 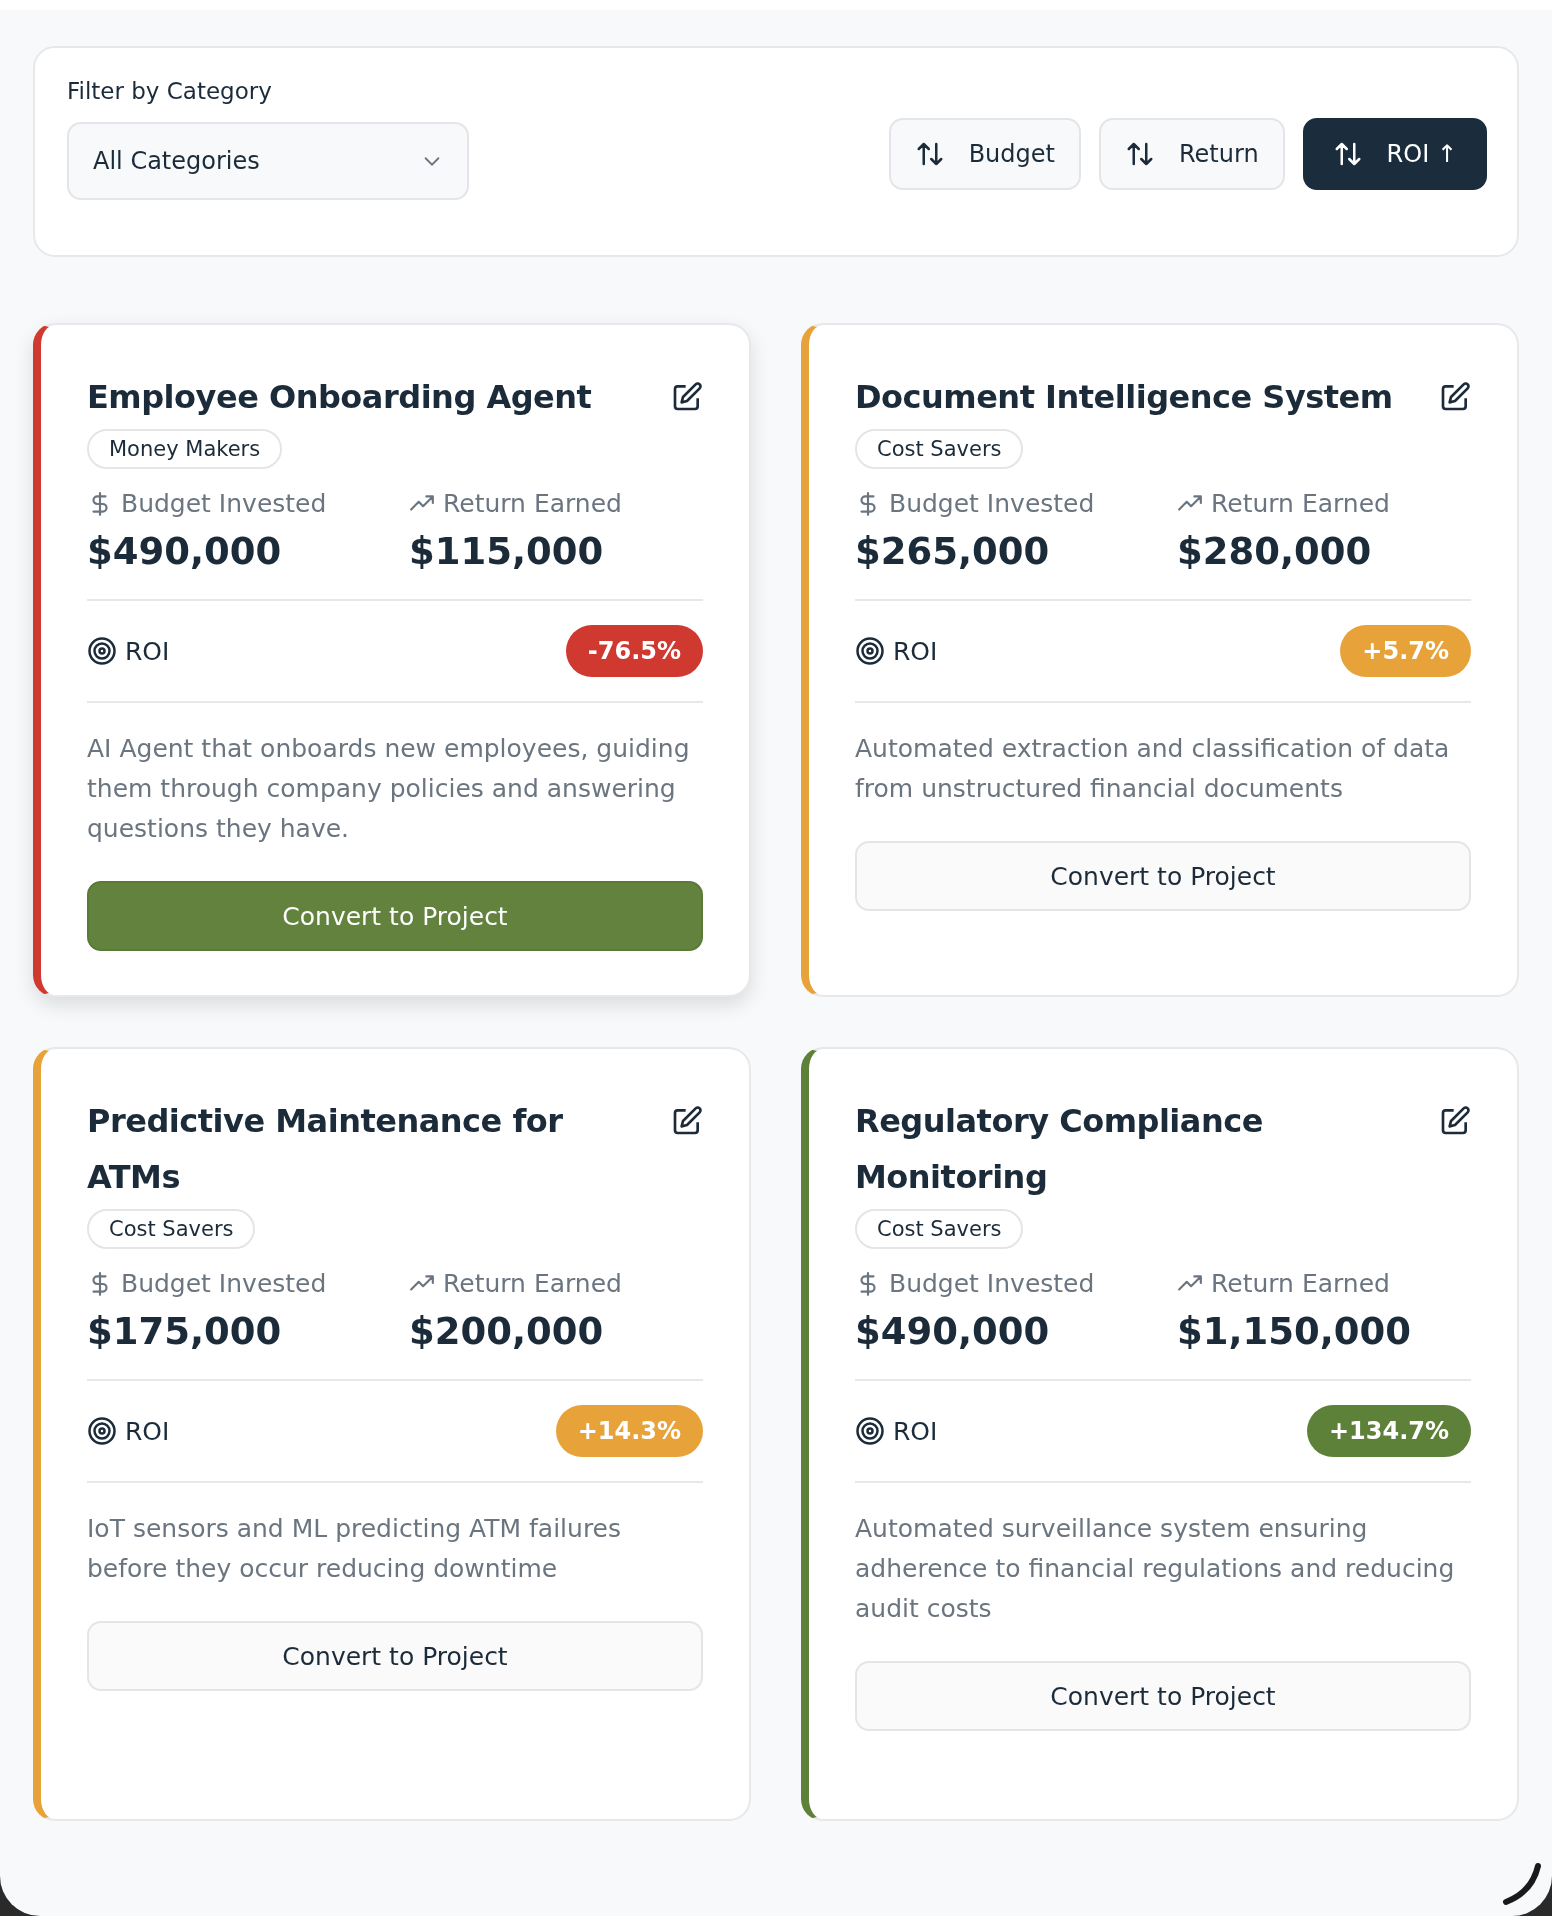 I want to click on stat-value: $1,150,000, so click(x=1295, y=1331).